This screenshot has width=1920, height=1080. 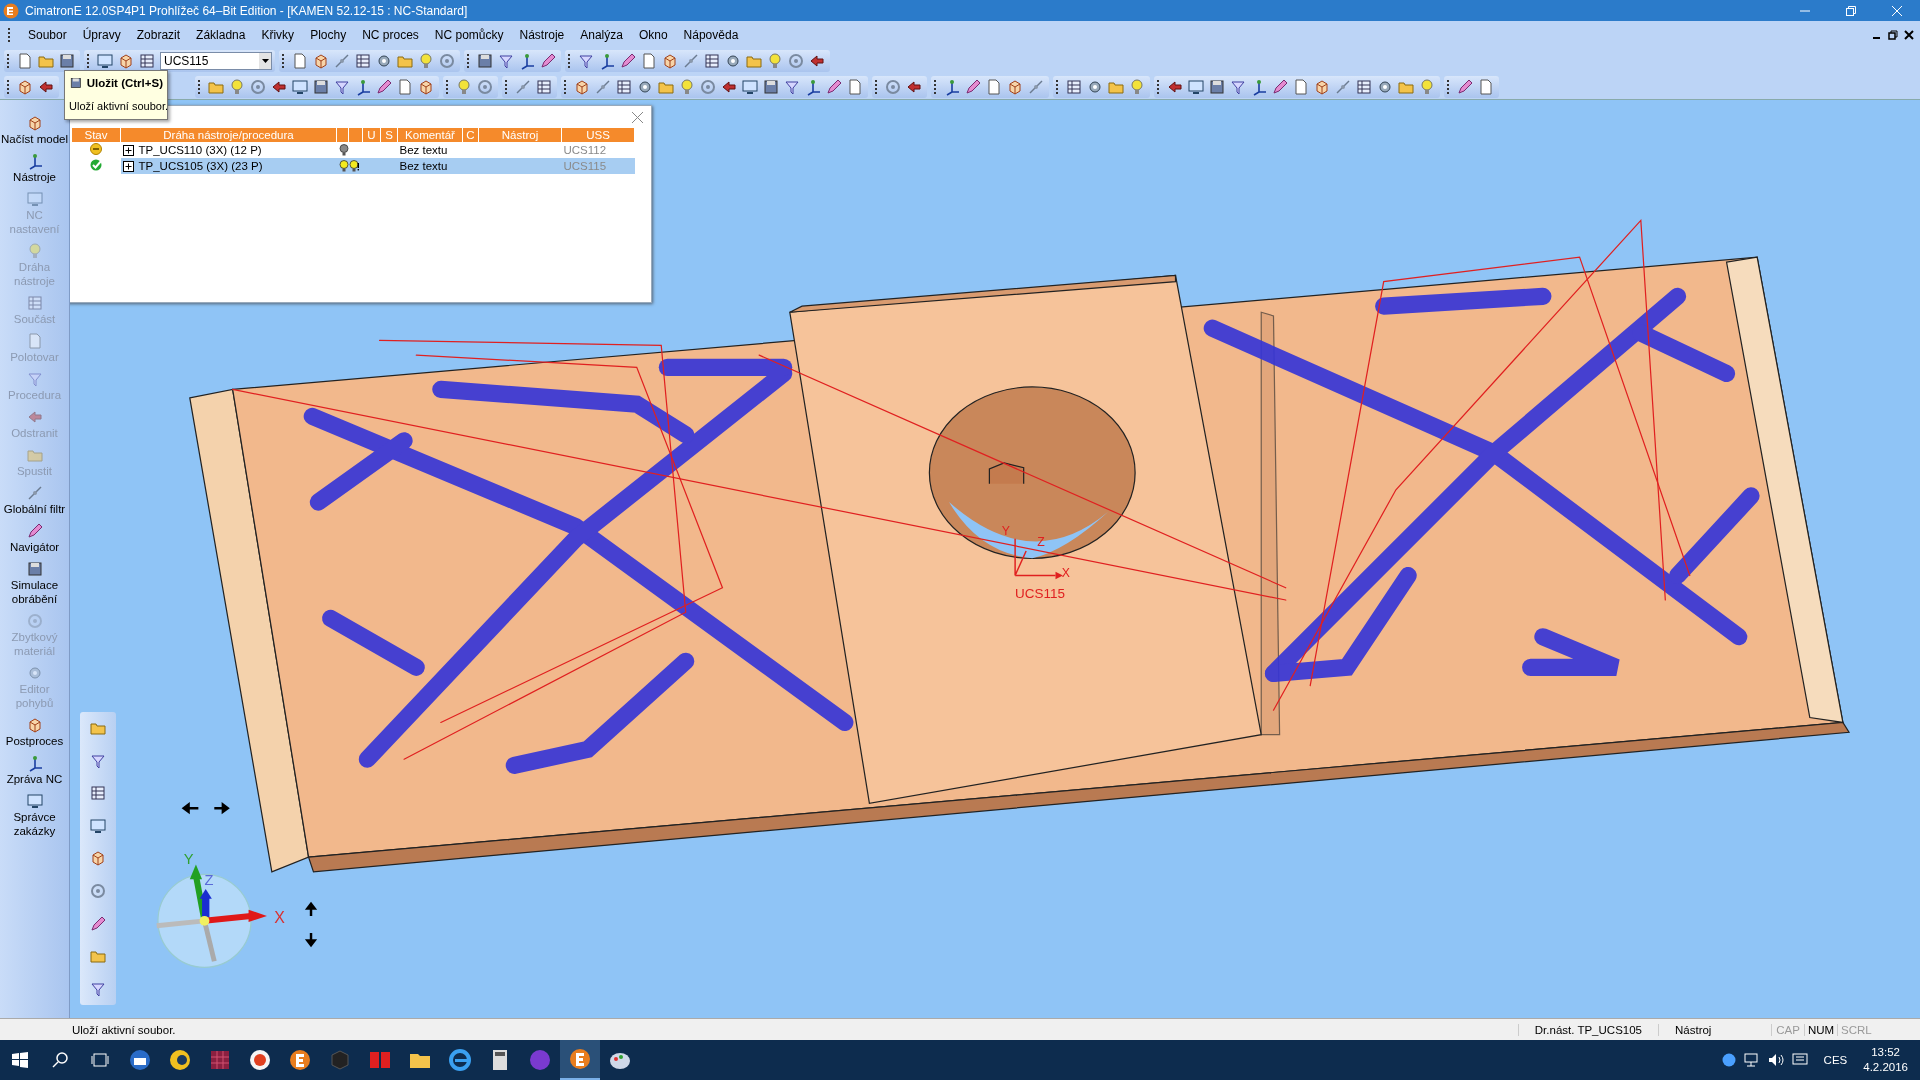 I want to click on sidebar-item: Globální filtr, so click(x=34, y=500).